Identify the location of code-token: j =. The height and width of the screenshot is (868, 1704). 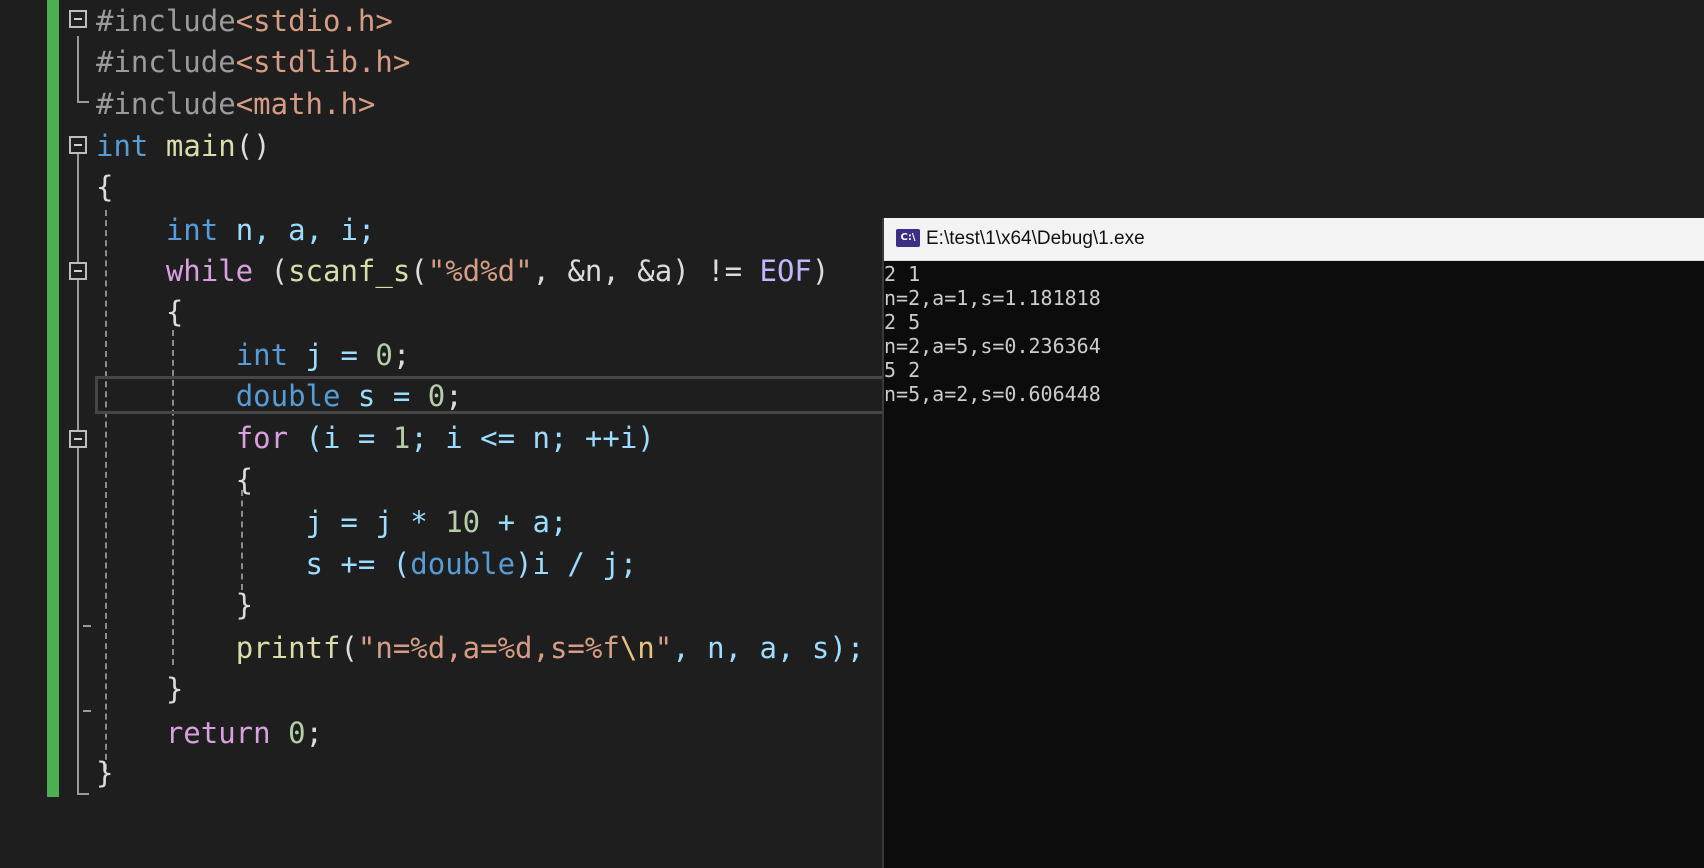
(332, 355).